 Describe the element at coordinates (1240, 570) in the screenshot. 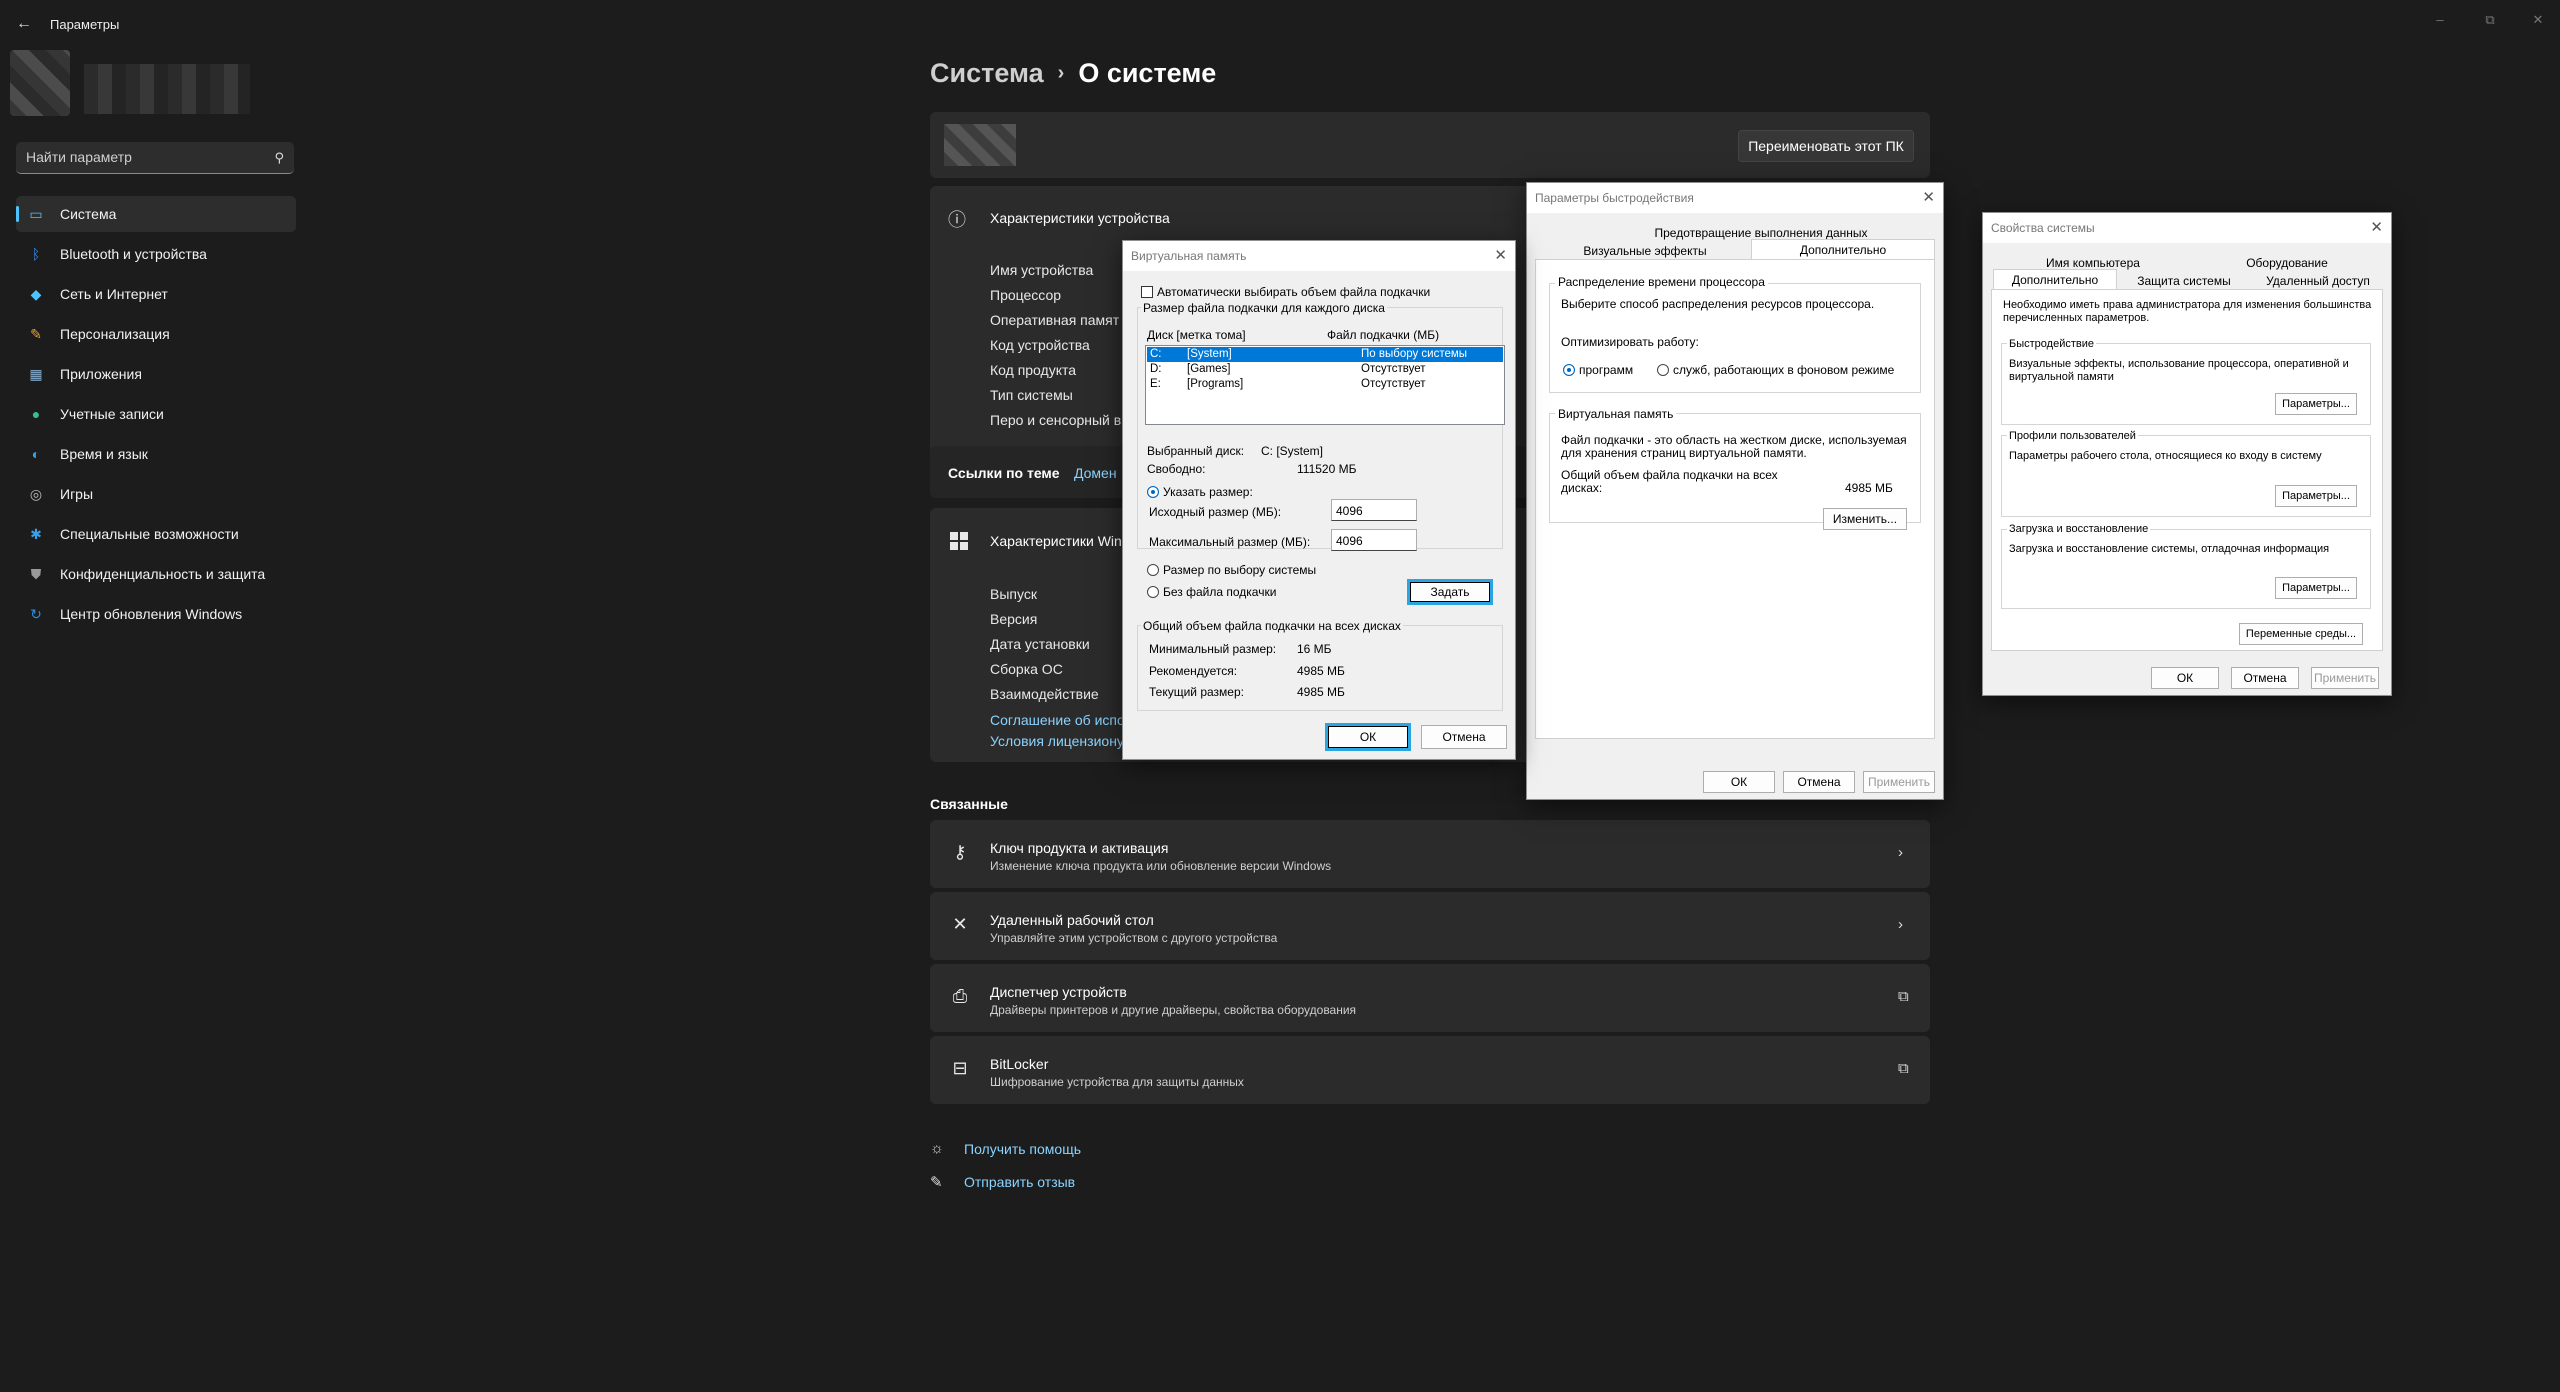

I see `system-managed-label: Размер по выбору системы` at that location.